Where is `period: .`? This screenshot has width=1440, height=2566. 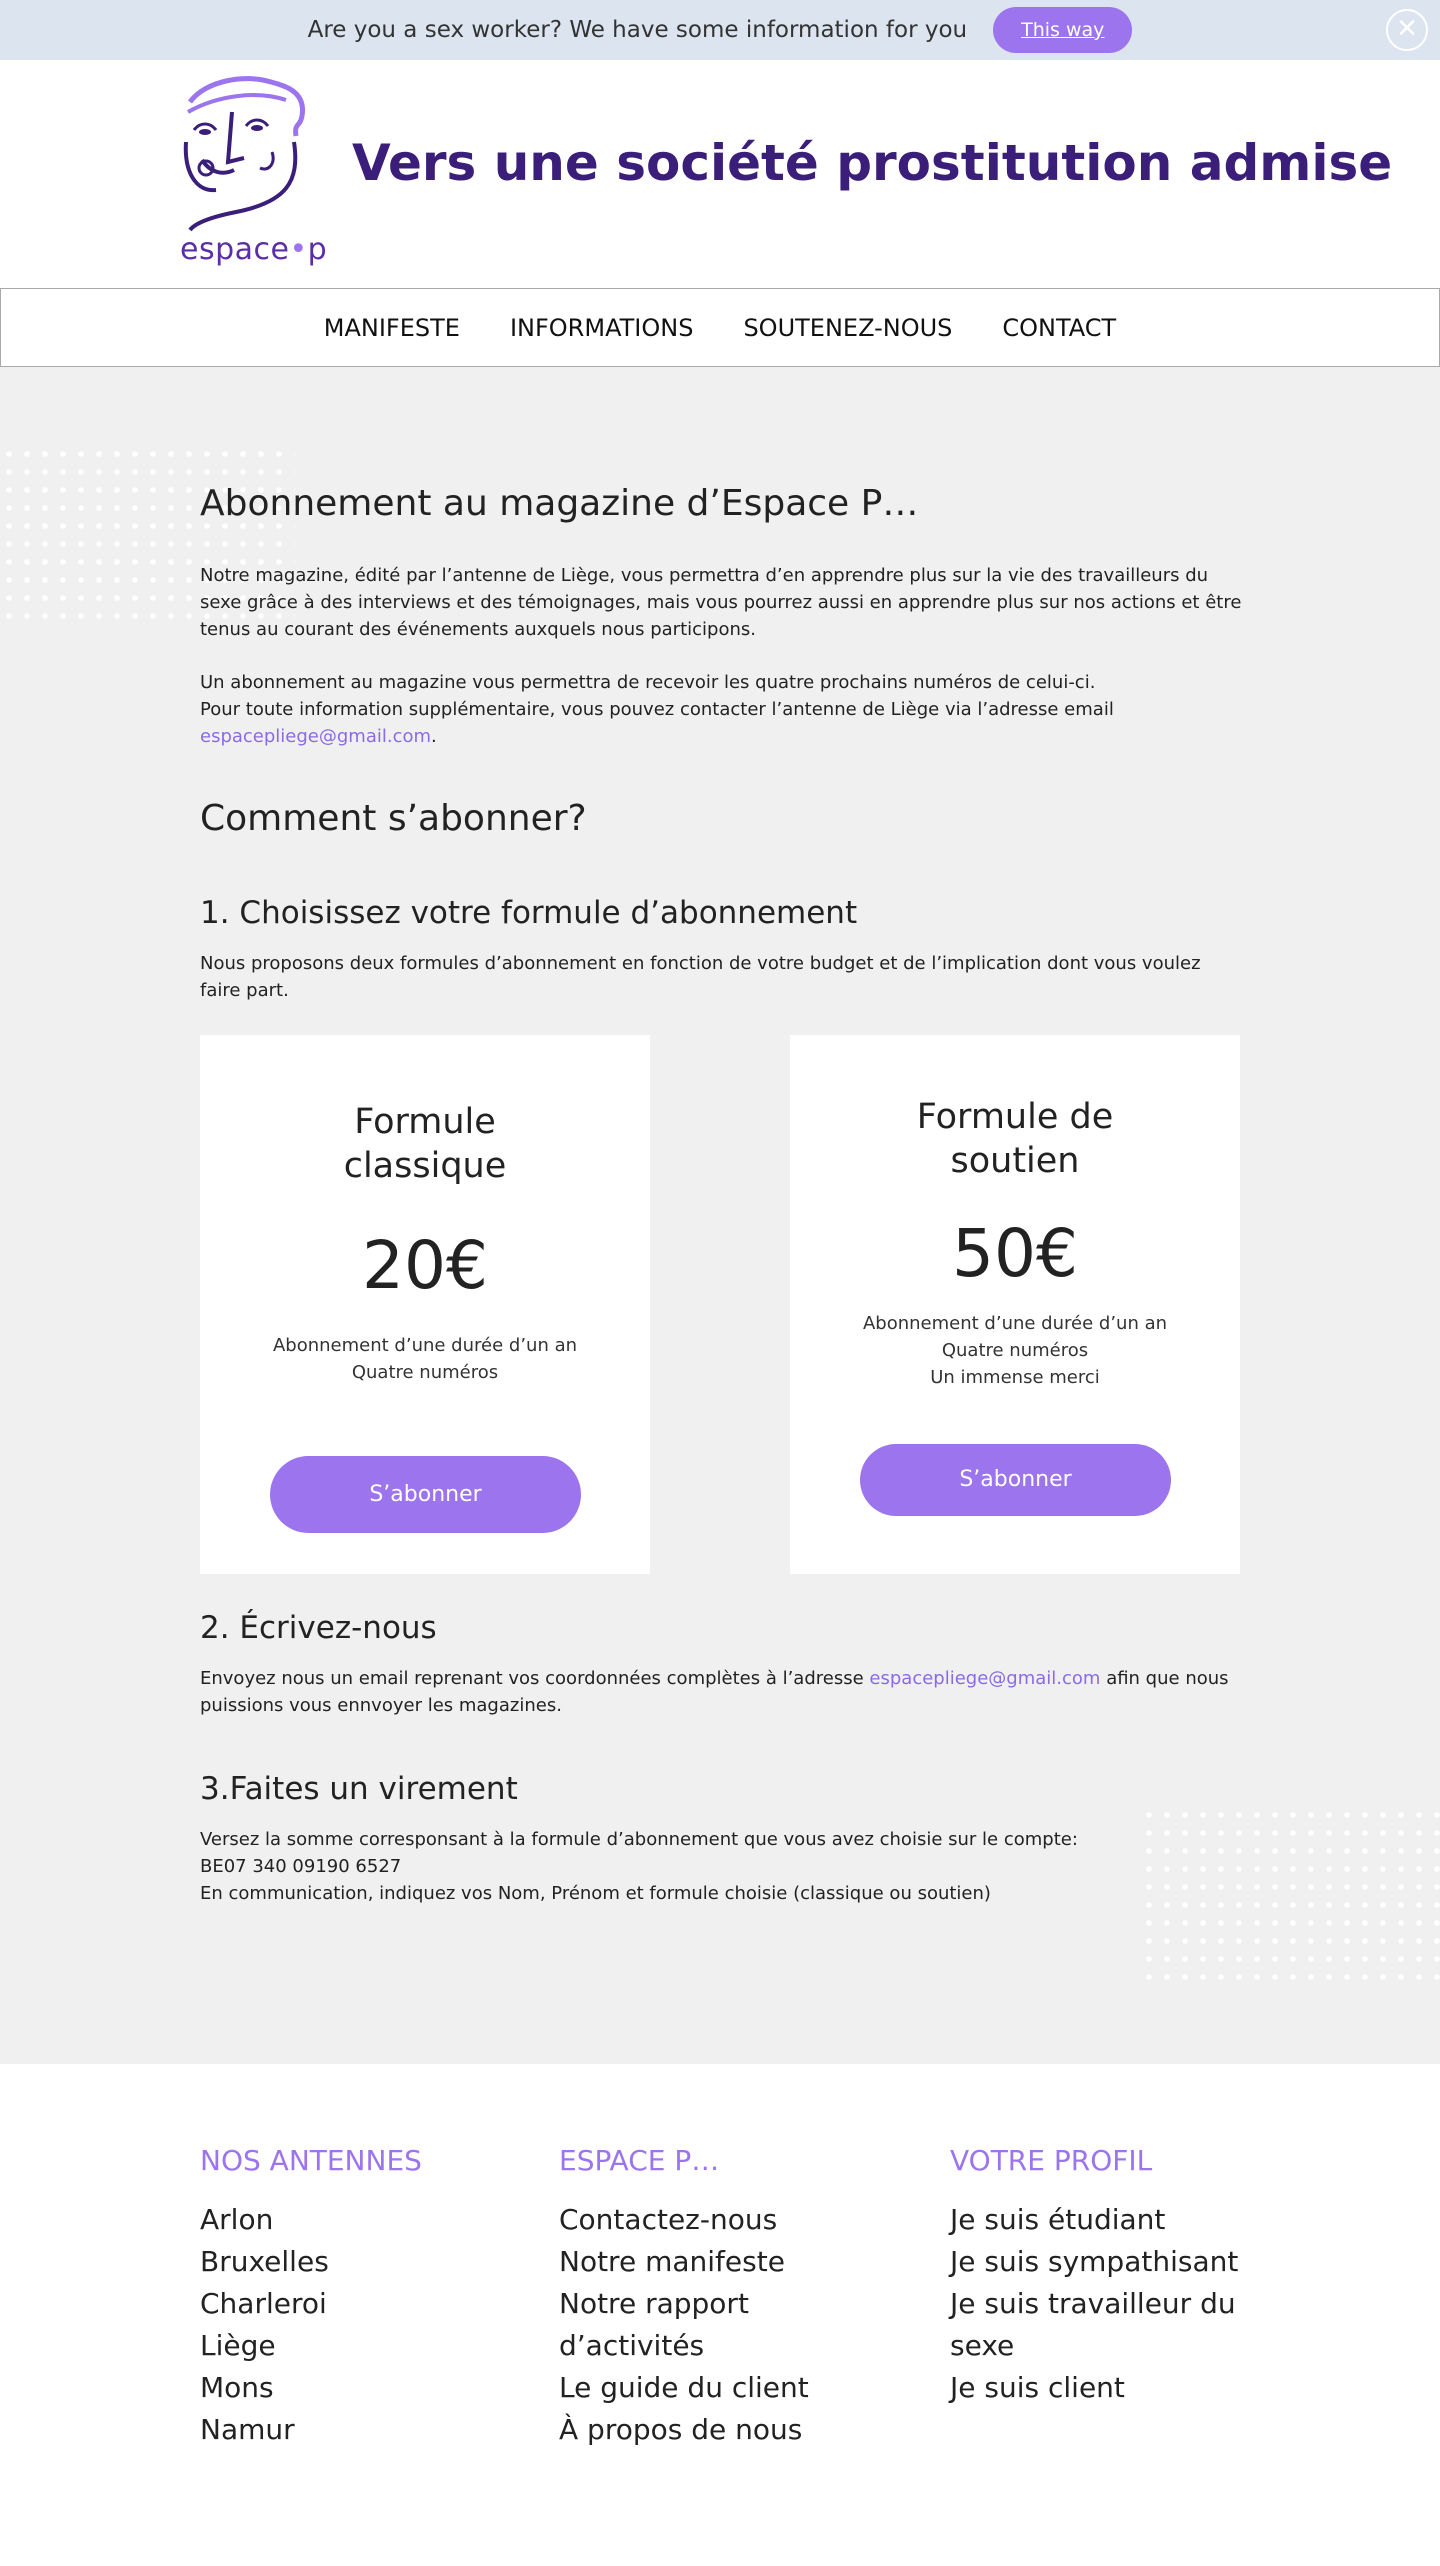
period: . is located at coordinates (434, 736).